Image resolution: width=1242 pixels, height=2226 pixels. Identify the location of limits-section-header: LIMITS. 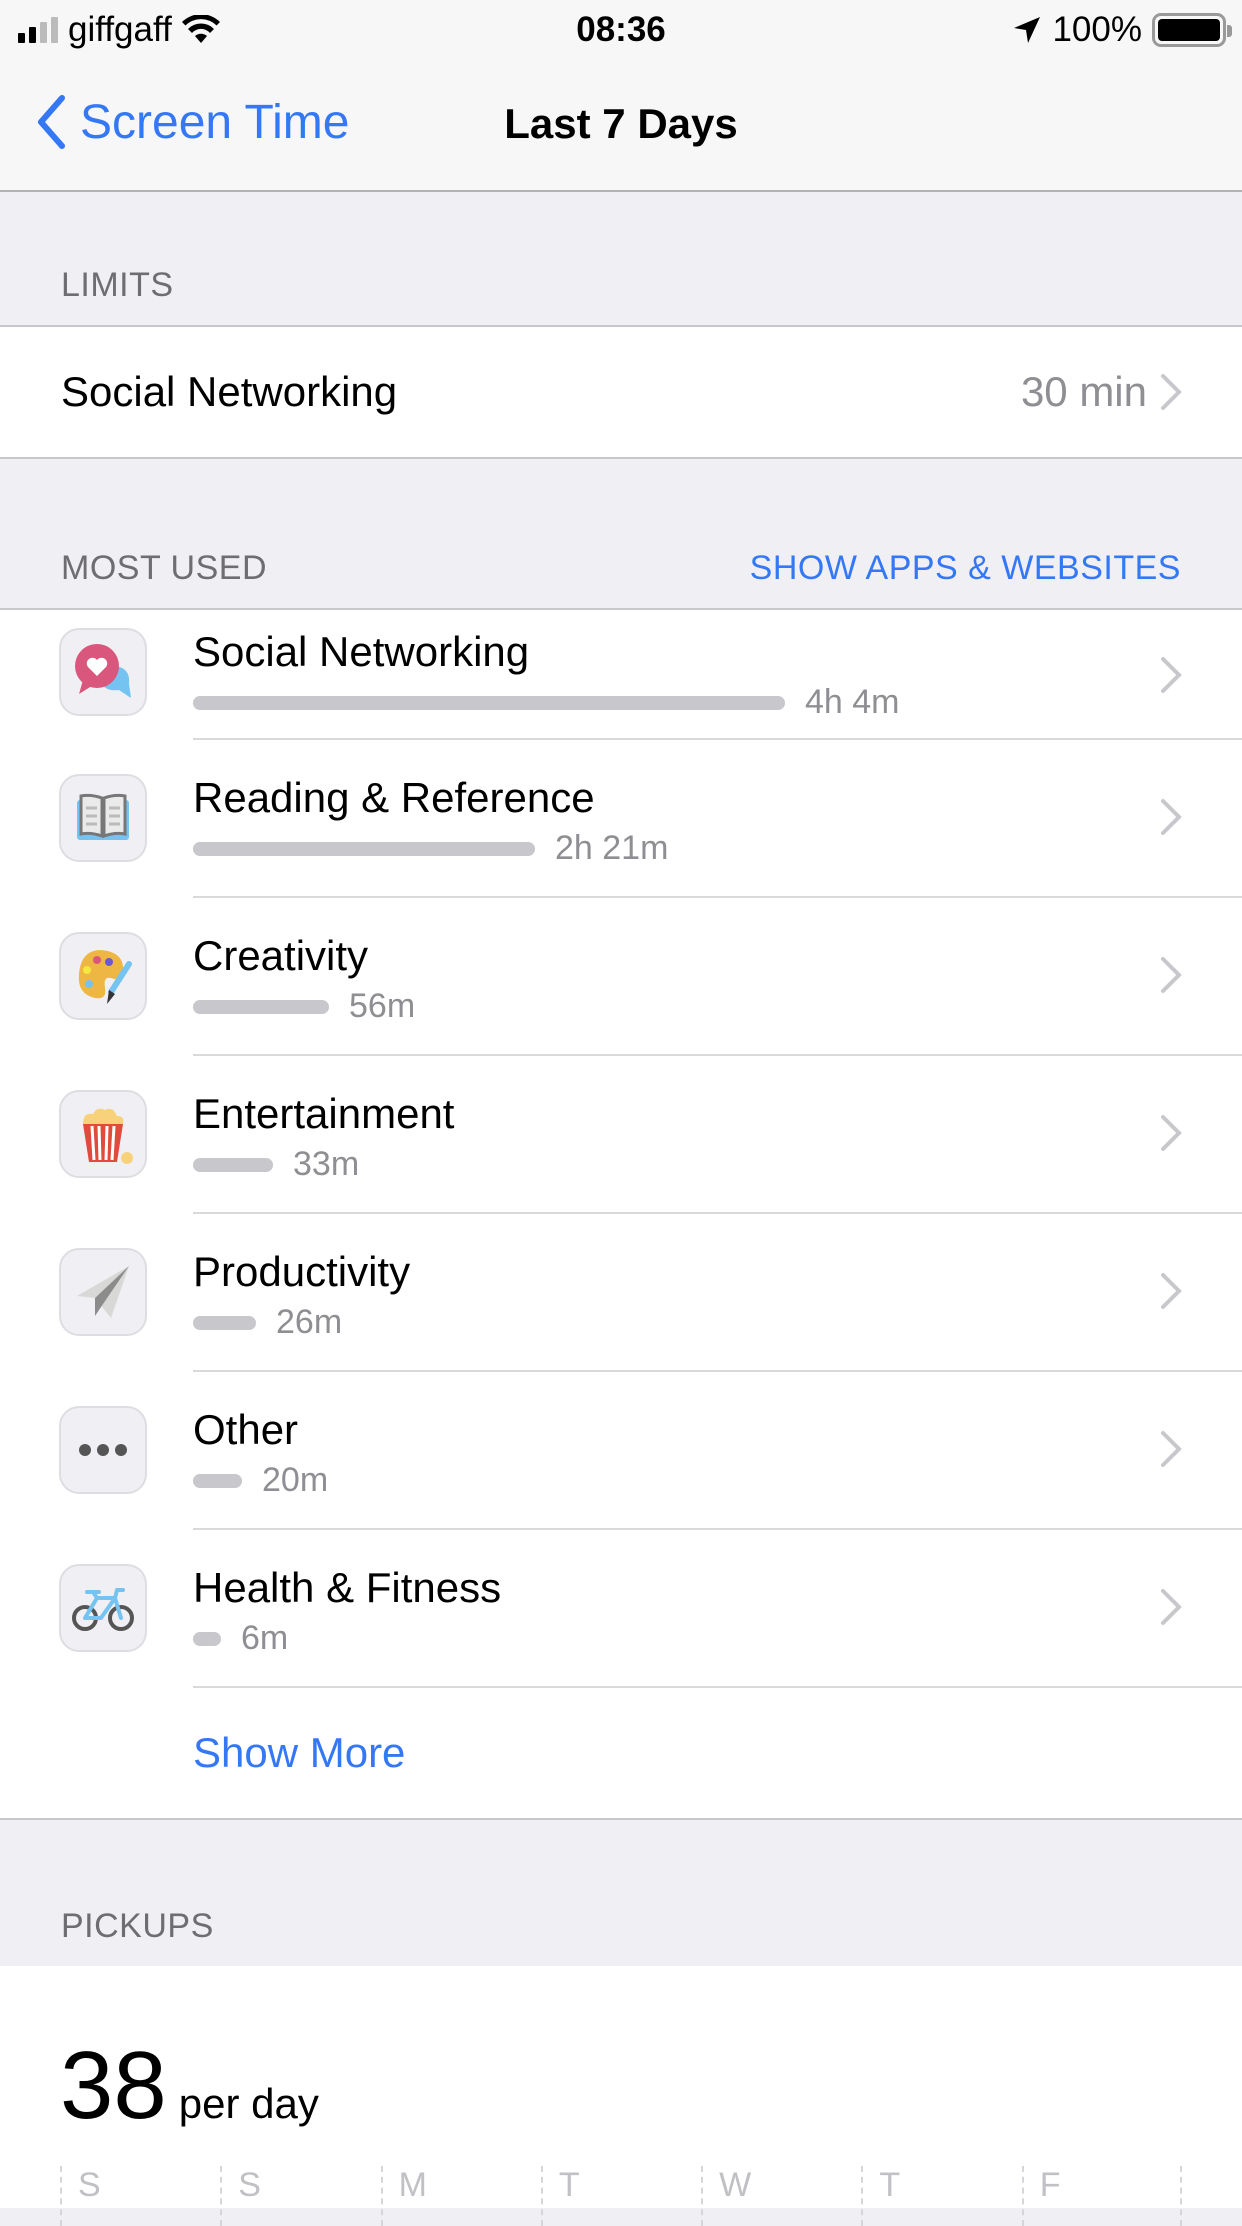
(621, 258).